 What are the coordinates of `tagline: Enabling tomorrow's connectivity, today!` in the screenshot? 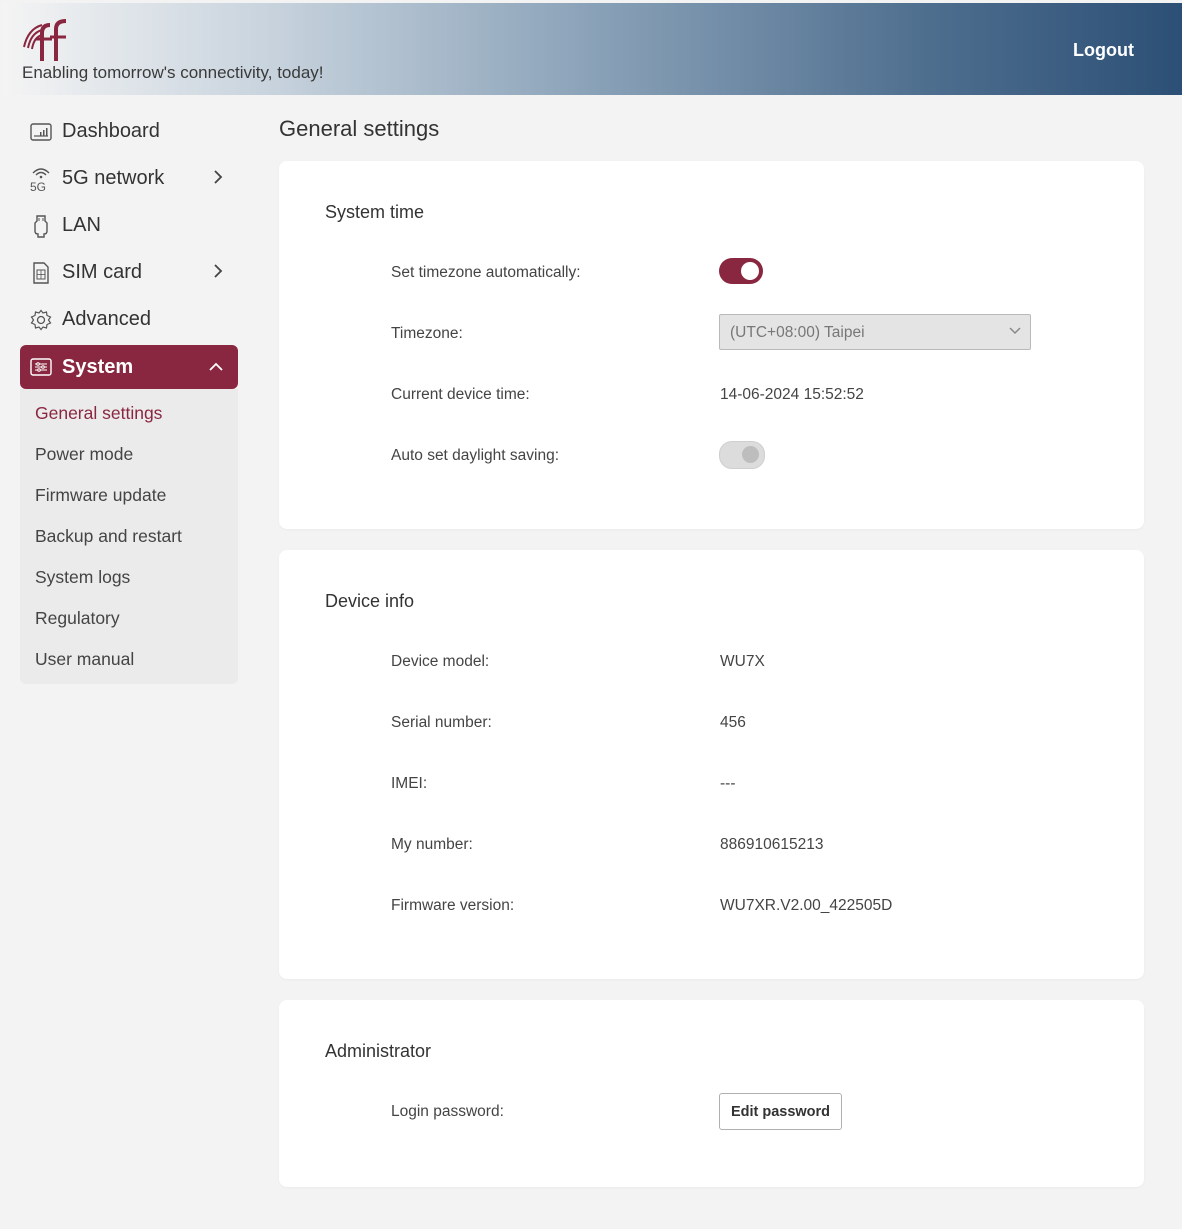 It's located at (173, 72).